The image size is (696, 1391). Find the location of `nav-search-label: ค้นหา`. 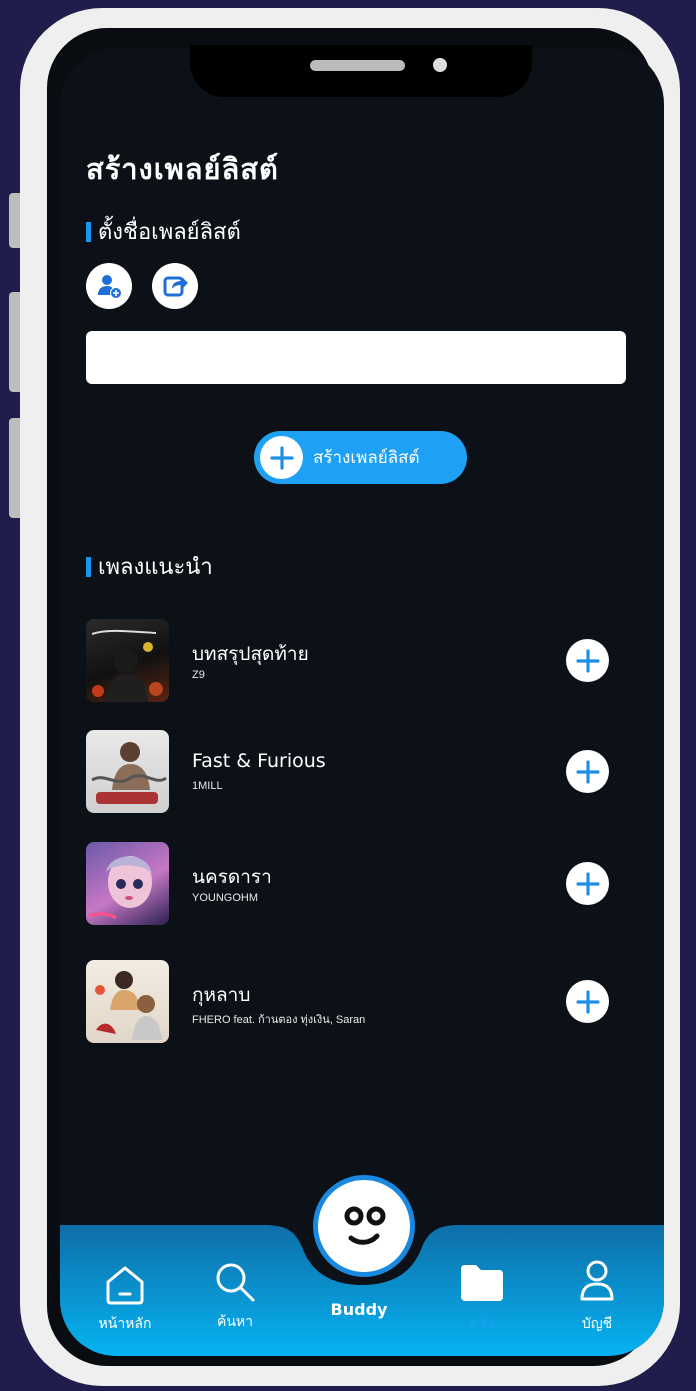

nav-search-label: ค้นหา is located at coordinates (235, 1322).